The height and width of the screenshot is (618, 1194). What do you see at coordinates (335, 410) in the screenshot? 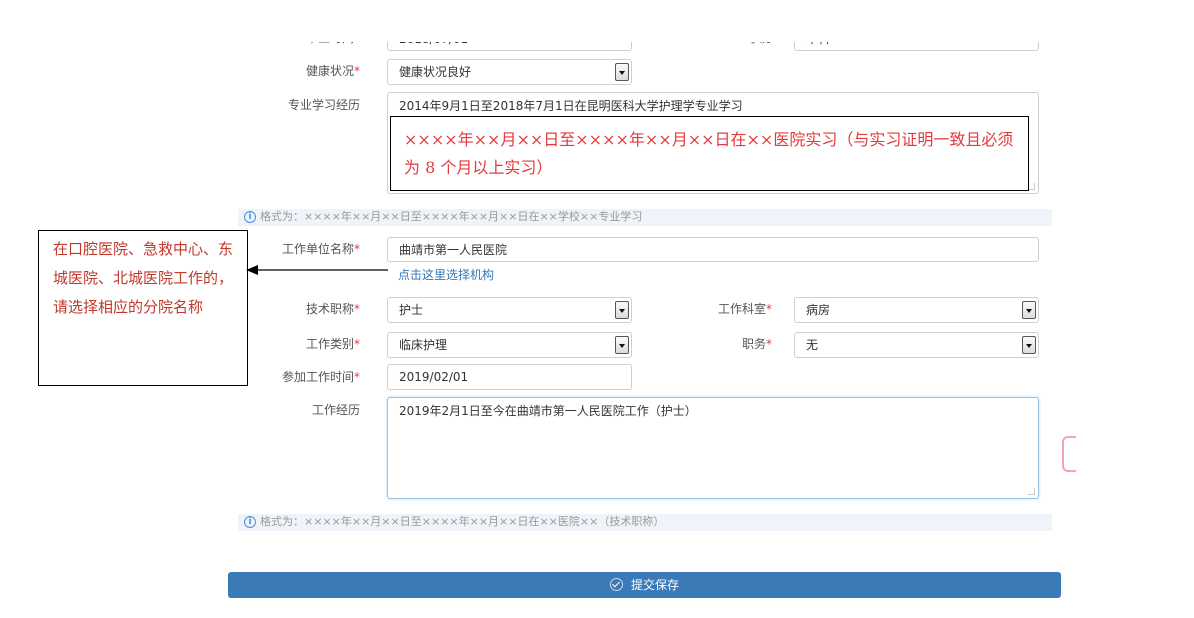
I see `experience-label: 工作经历` at bounding box center [335, 410].